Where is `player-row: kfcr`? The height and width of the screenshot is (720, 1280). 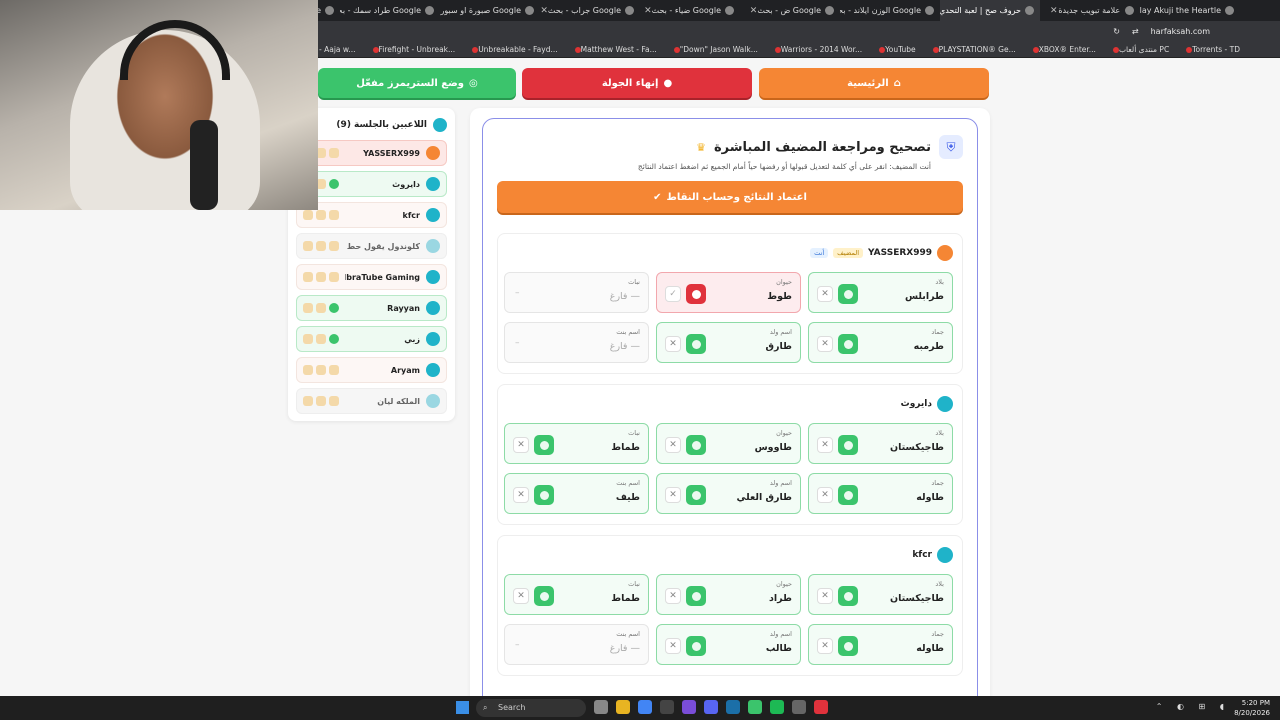
player-row: kfcr is located at coordinates (371, 215).